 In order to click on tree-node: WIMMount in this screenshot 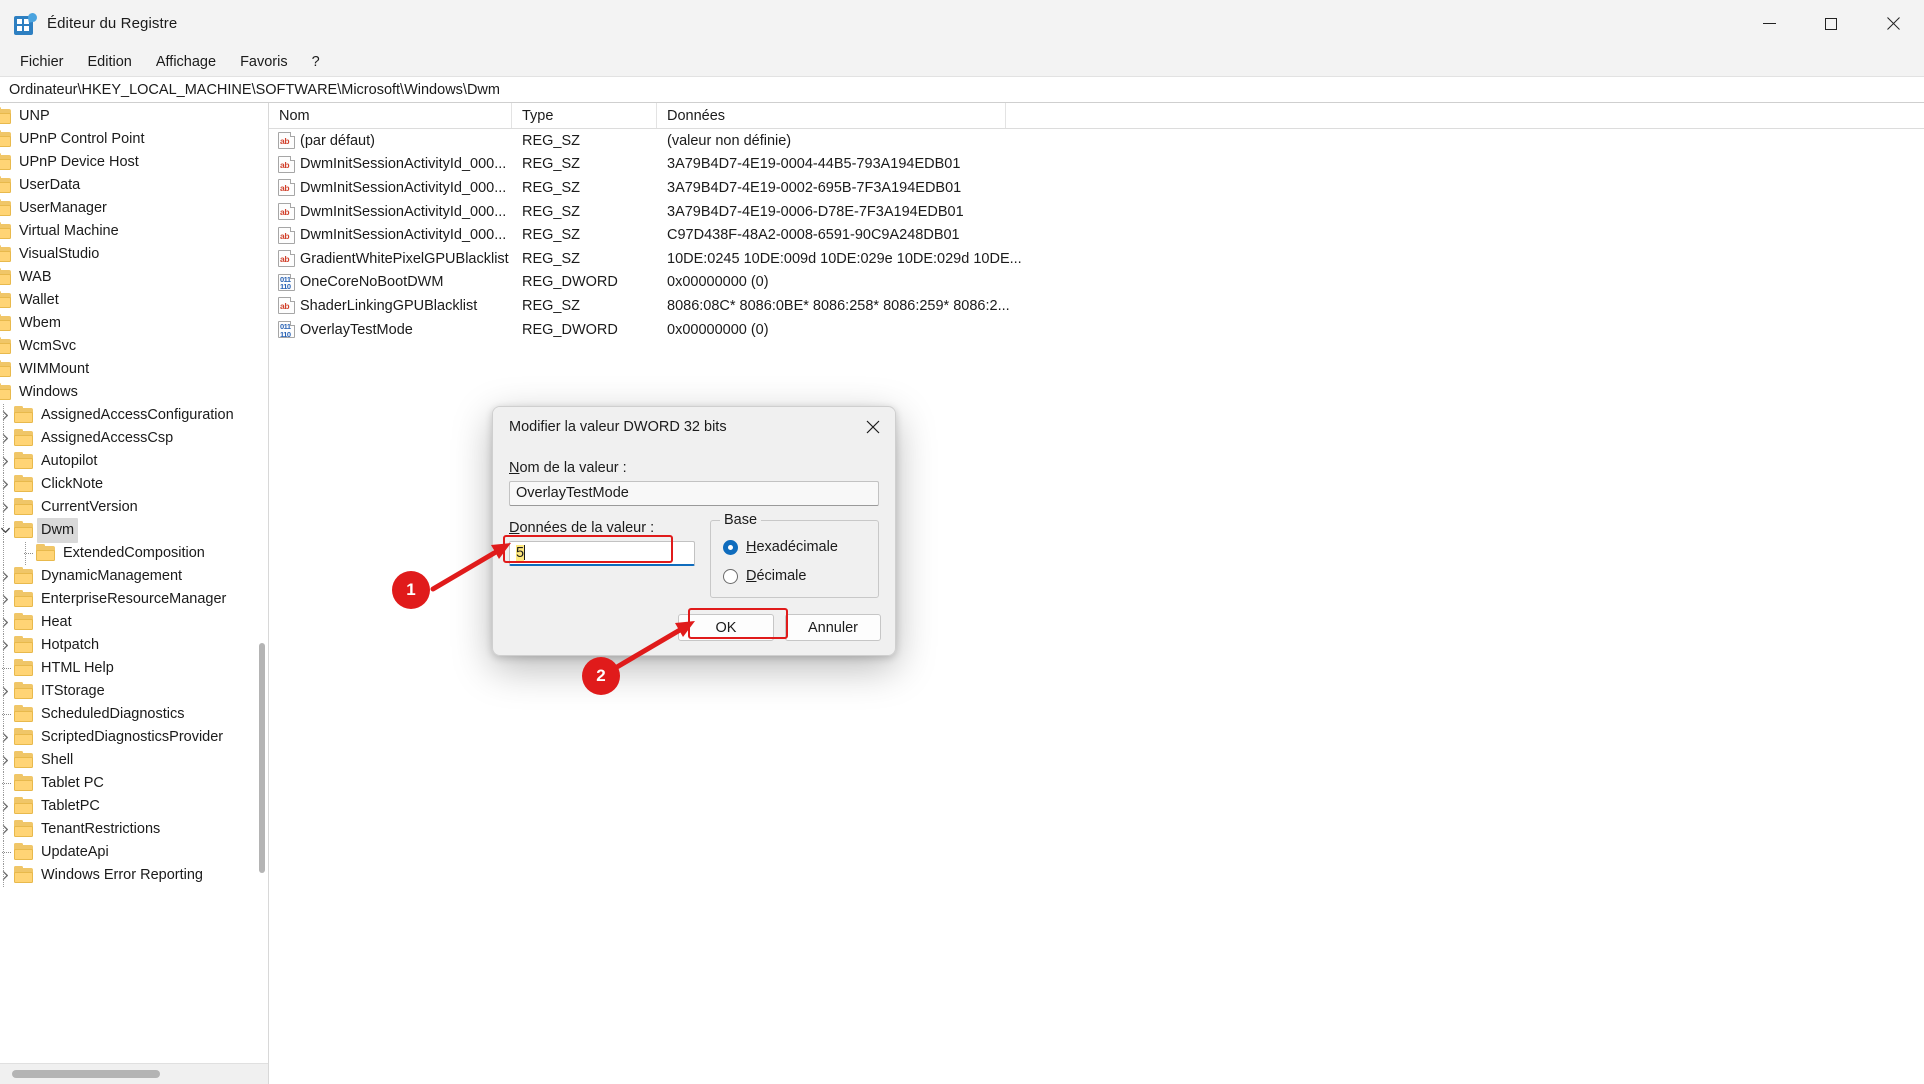, I will do `click(134, 369)`.